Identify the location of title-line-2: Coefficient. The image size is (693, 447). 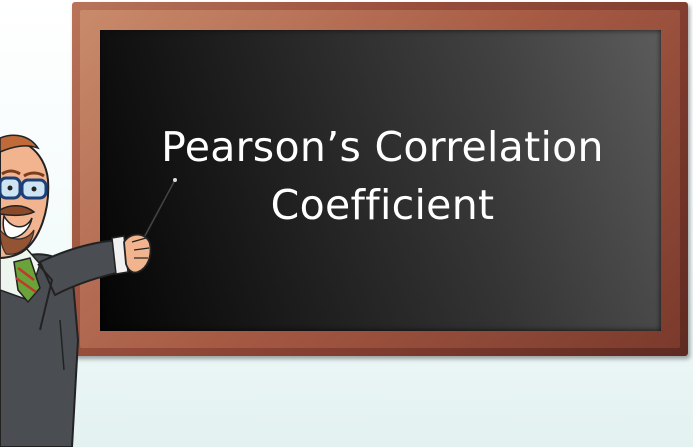
(382, 205).